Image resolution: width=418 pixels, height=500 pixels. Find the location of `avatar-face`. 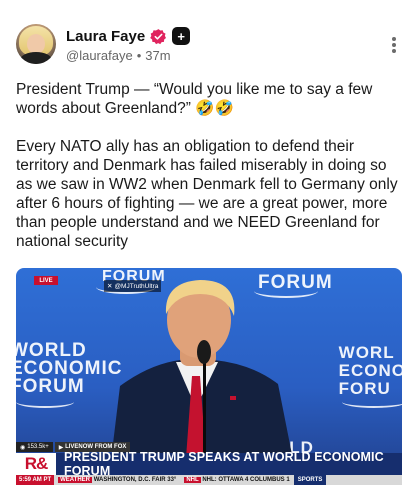

avatar-face is located at coordinates (36, 44).